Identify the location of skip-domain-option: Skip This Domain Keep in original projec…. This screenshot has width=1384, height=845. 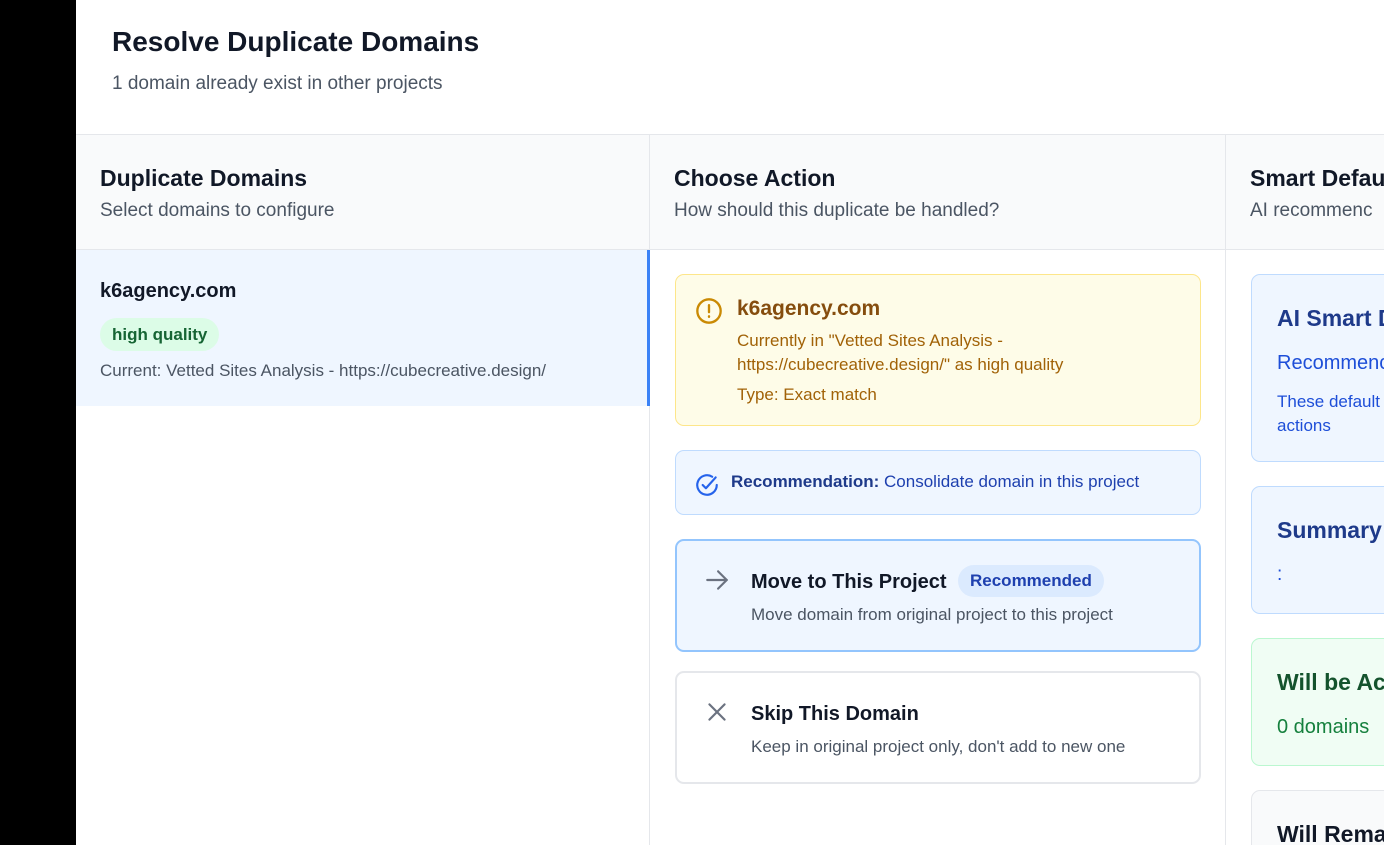
(938, 727).